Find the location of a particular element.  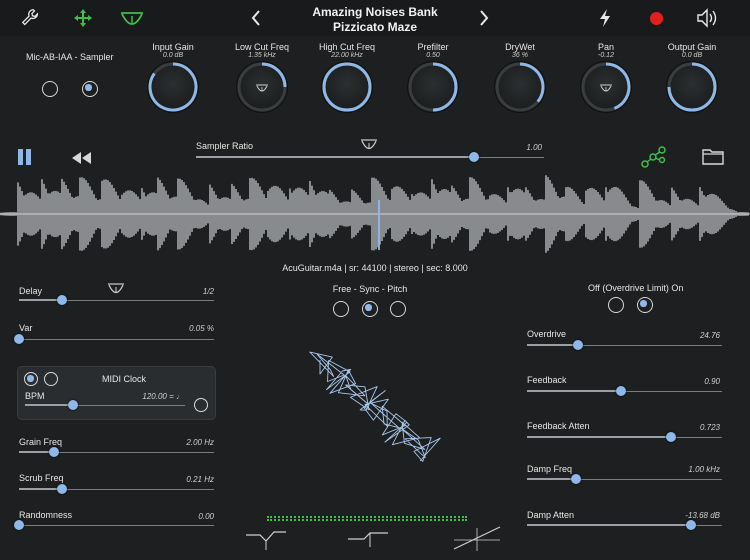

input-mode-label: Mic-AB-IAA - Sampler is located at coordinates (70, 57).